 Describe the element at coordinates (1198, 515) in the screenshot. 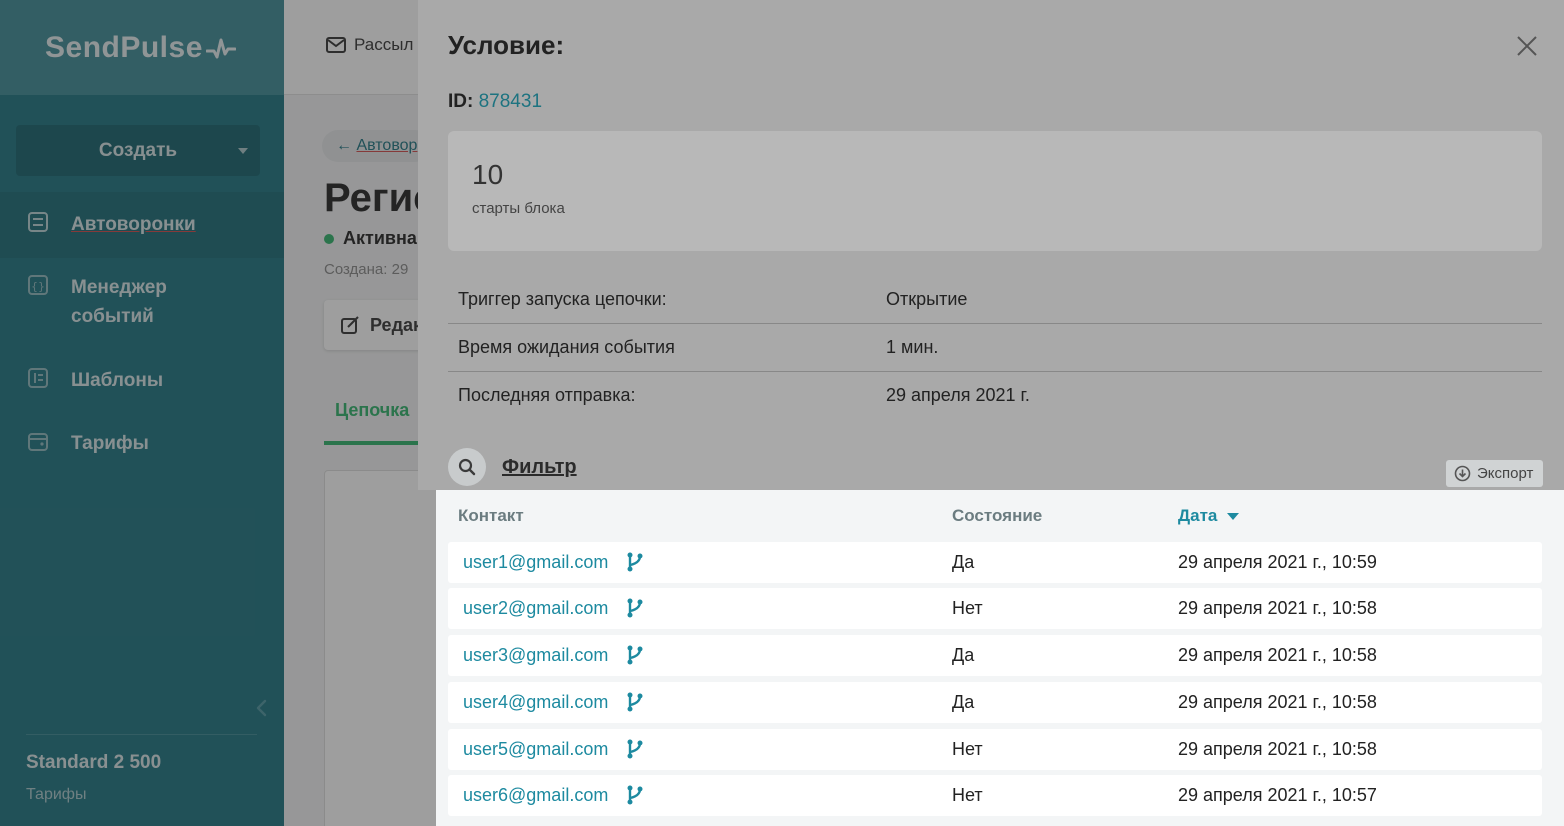

I see `column-header-date-label: Дата` at that location.